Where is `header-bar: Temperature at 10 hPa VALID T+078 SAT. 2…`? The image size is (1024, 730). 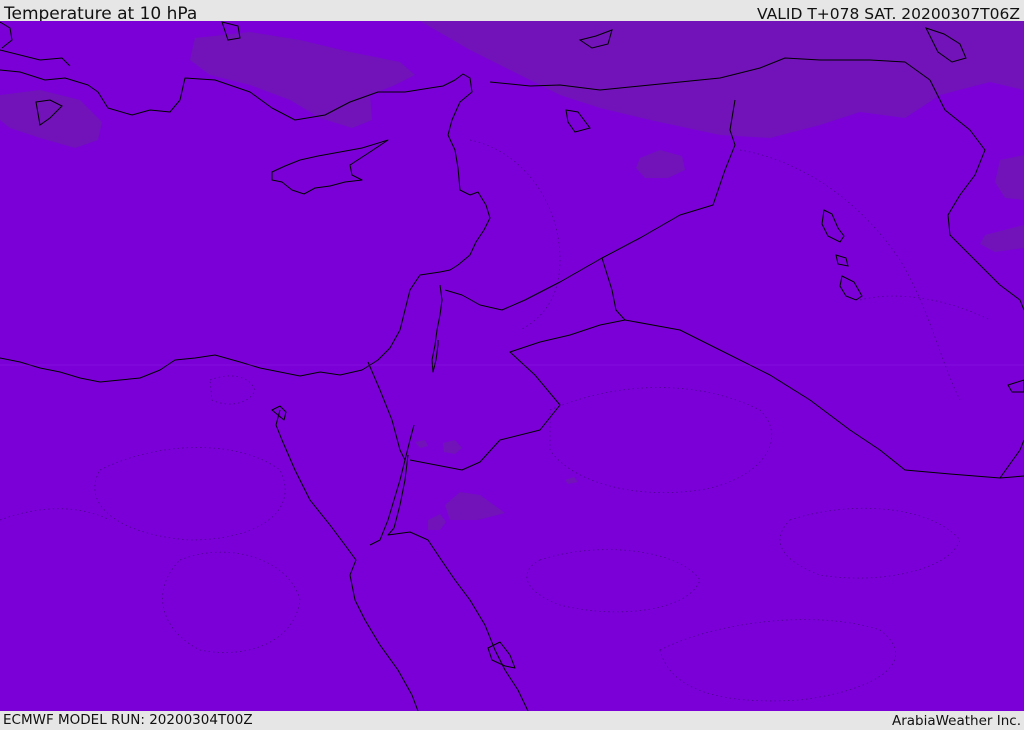
header-bar: Temperature at 10 hPa VALID T+078 SAT. 2… is located at coordinates (512, 12).